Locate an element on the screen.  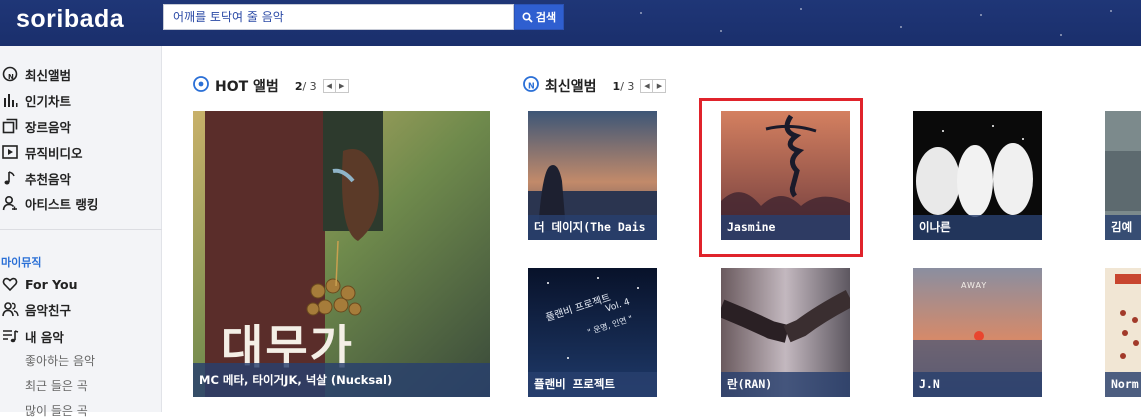
hot-album-title: HOT 앨범 is located at coordinates (247, 86).